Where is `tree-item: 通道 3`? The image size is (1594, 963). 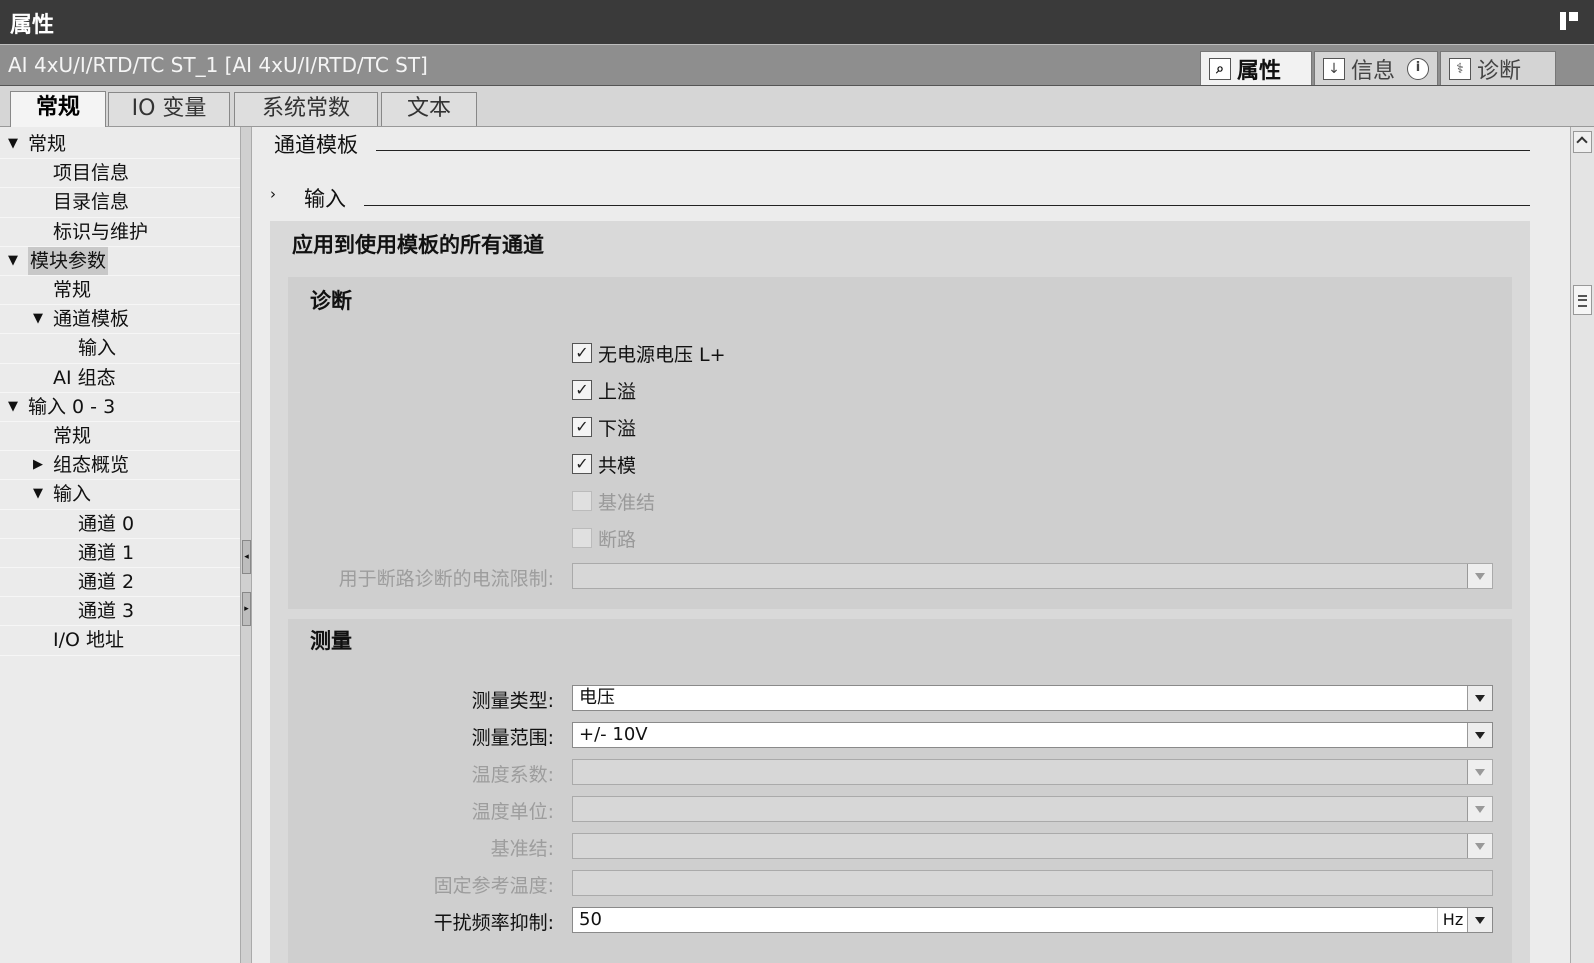
tree-item: 通道 3 is located at coordinates (120, 611).